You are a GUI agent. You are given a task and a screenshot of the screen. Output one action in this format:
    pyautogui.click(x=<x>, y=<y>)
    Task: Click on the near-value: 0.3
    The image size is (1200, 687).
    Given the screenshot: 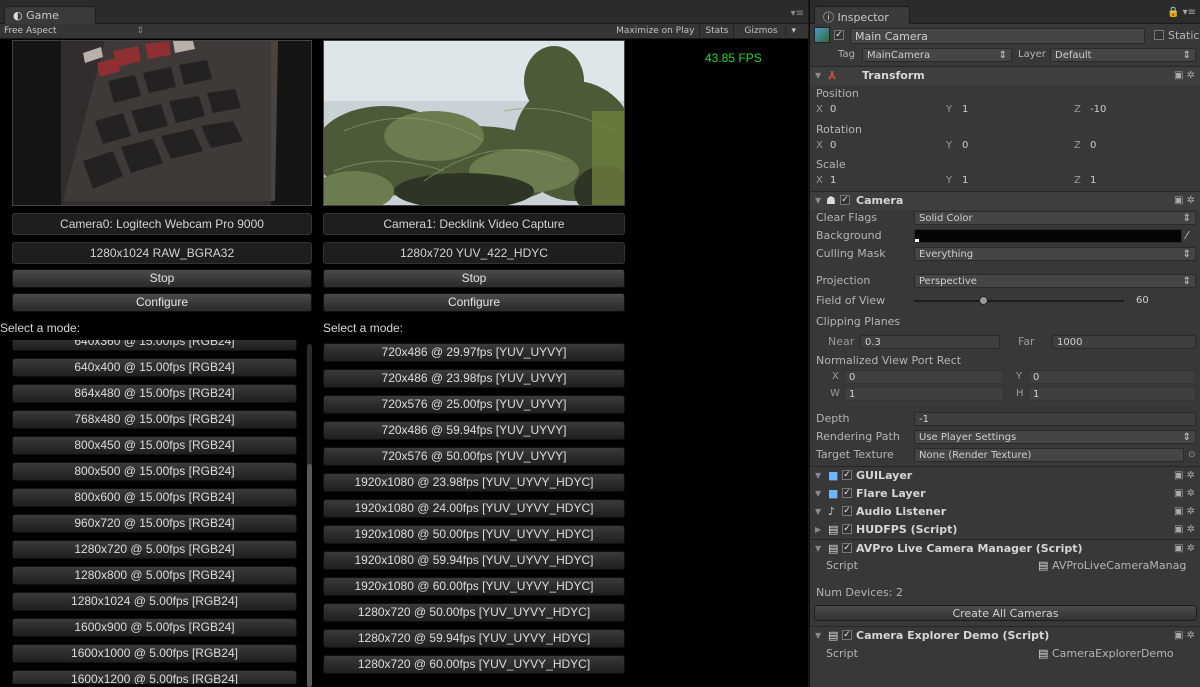 What is the action you would take?
    pyautogui.click(x=930, y=342)
    